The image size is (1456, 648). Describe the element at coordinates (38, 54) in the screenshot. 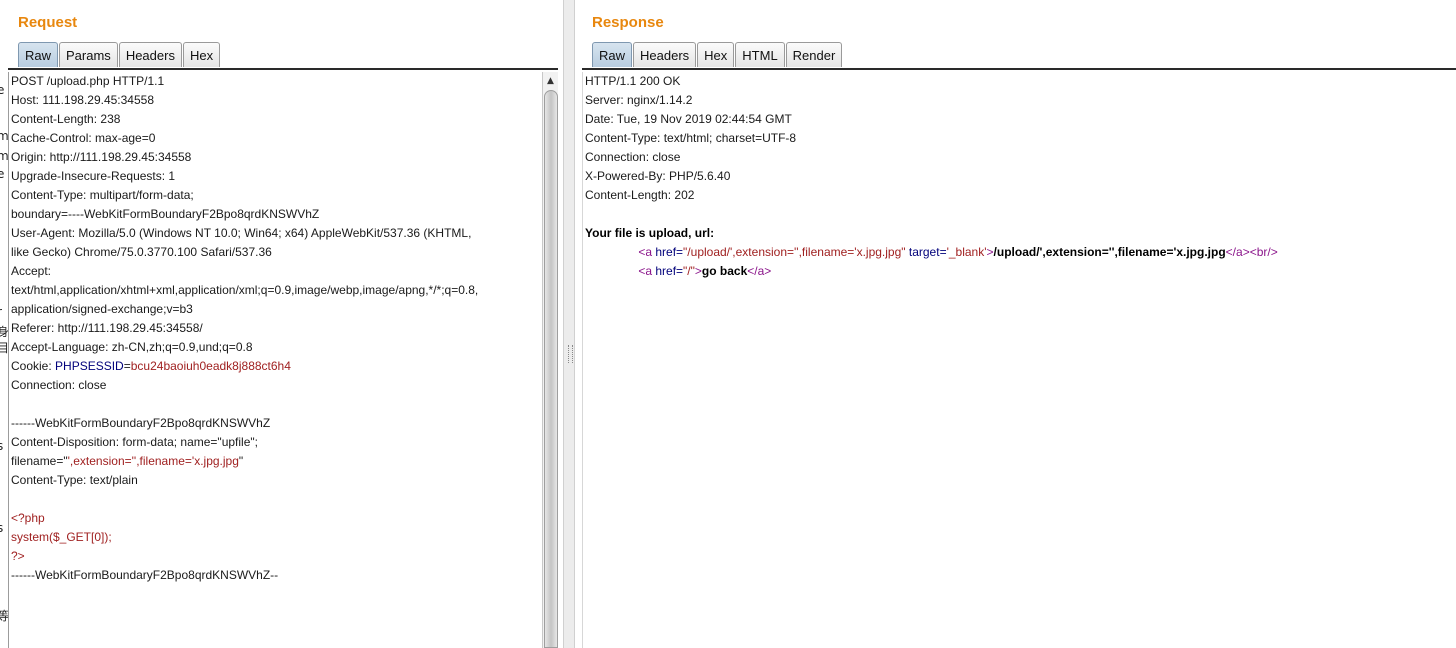

I see `tab-request-raw: Raw` at that location.